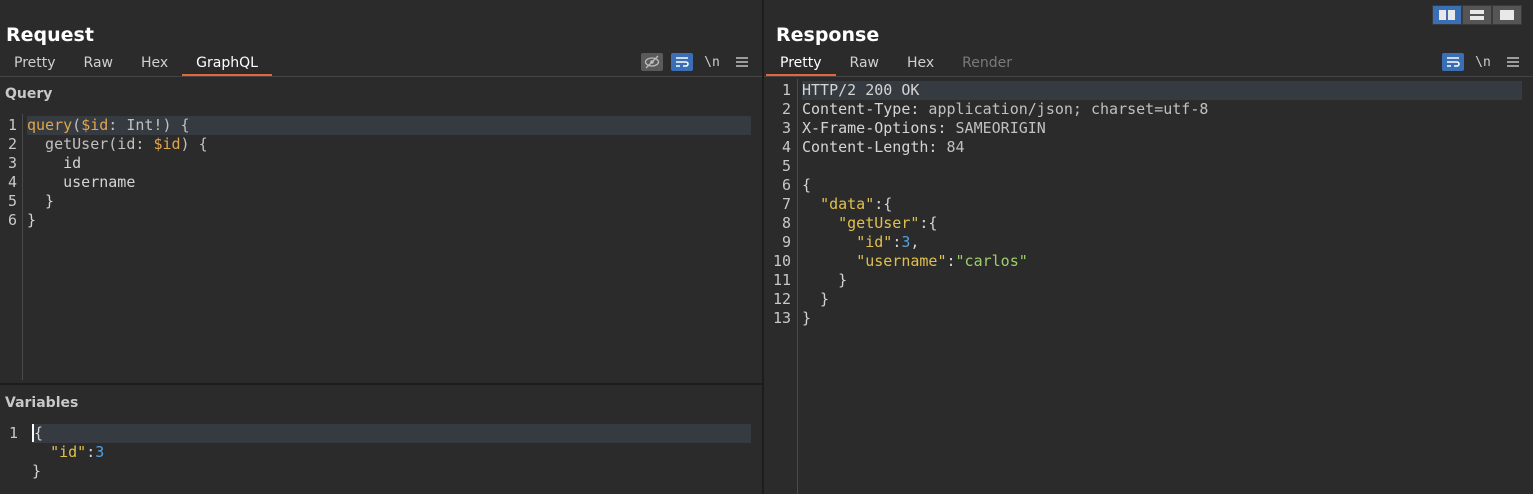 The width and height of the screenshot is (1533, 494). Describe the element at coordinates (786, 242) in the screenshot. I see `line-number: 9` at that location.